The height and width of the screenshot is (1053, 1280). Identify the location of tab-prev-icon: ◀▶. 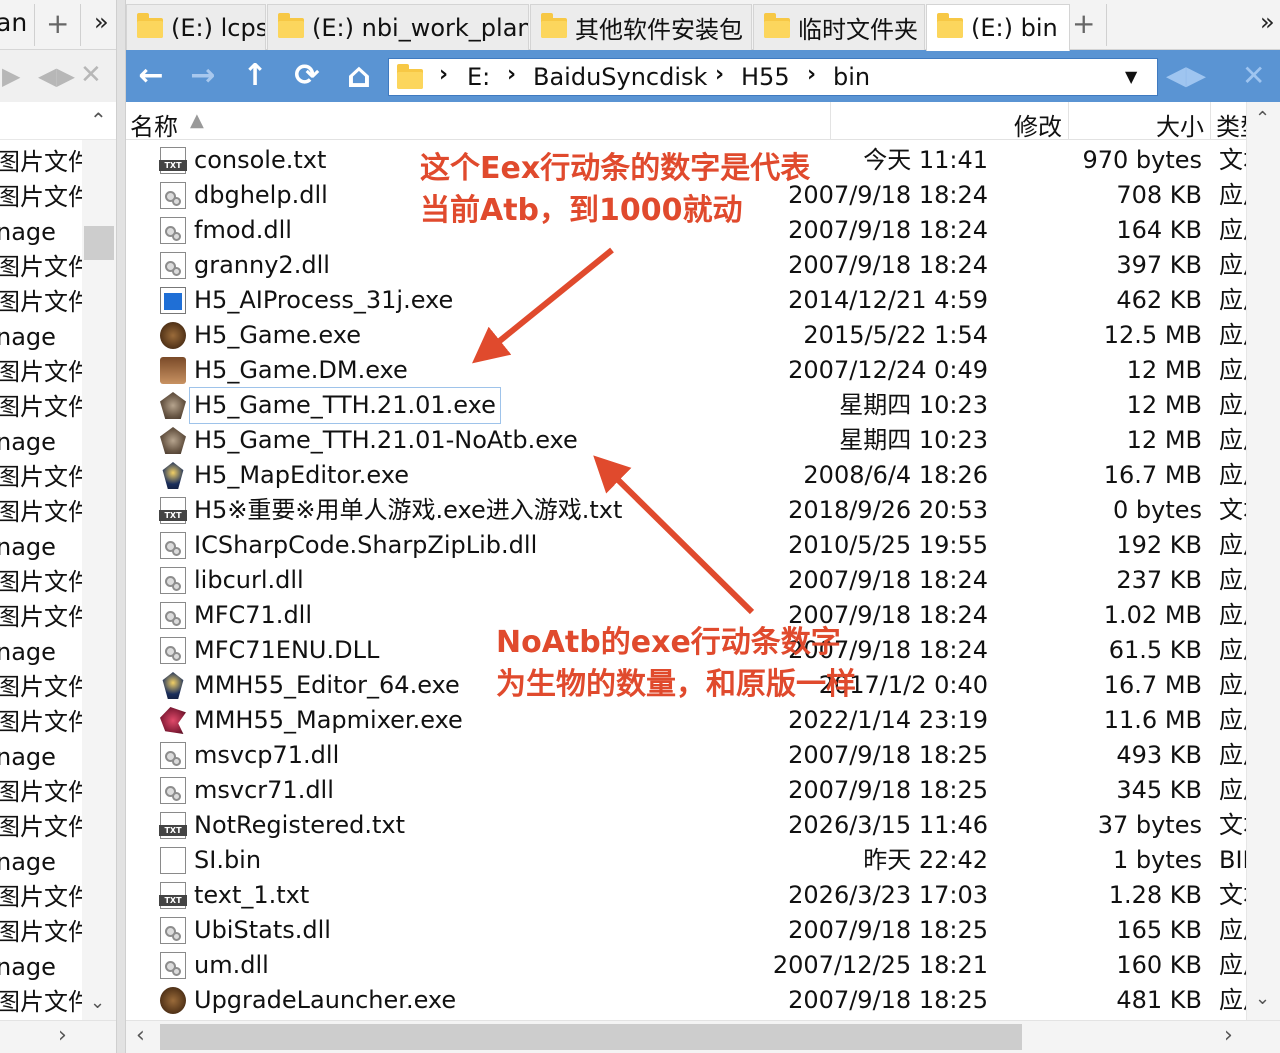
(1186, 76).